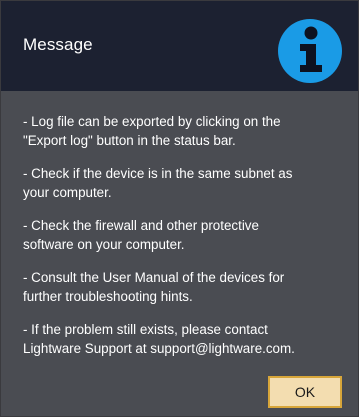 The width and height of the screenshot is (359, 417). What do you see at coordinates (67, 192) in the screenshot?
I see `message-line: your computer.` at bounding box center [67, 192].